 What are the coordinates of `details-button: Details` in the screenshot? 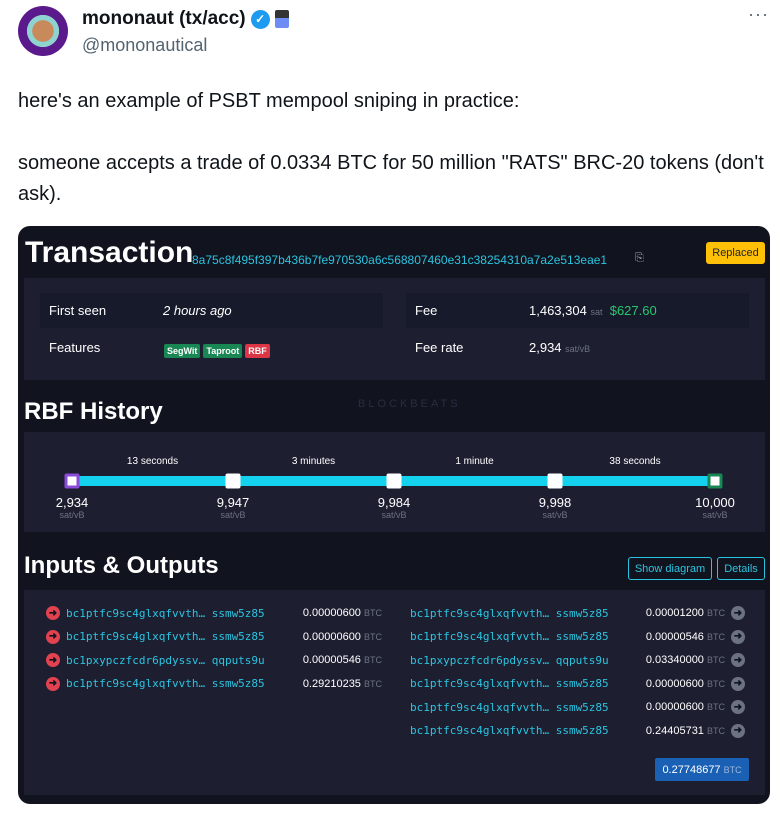 It's located at (741, 568).